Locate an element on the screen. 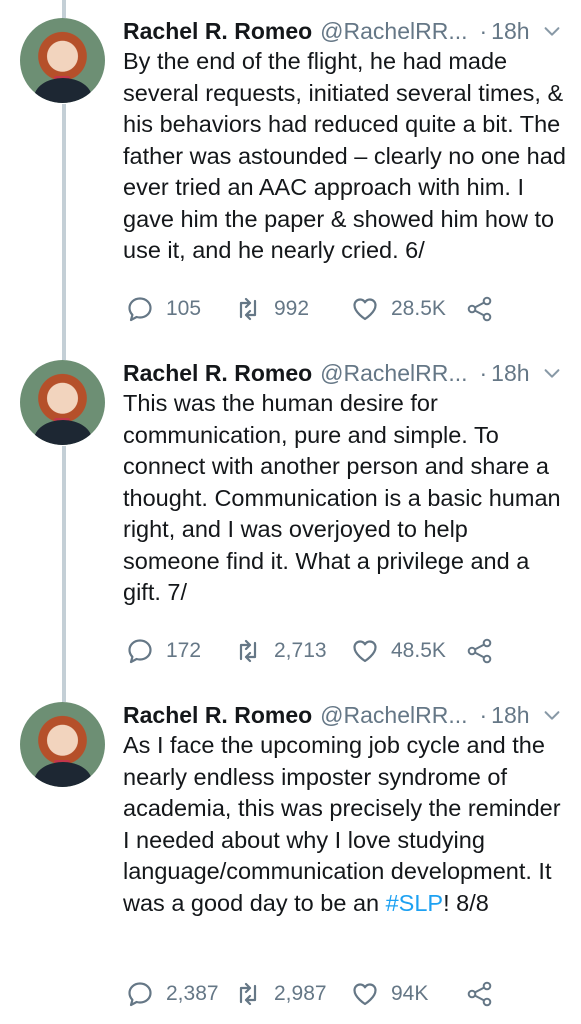  like-button: 48.5K is located at coordinates (398, 651).